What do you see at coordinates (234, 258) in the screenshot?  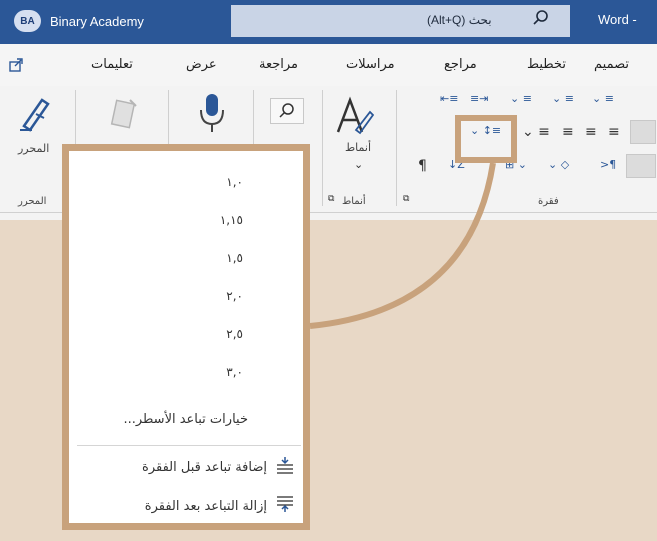 I see `spacing-option-1-5: ١,٥` at bounding box center [234, 258].